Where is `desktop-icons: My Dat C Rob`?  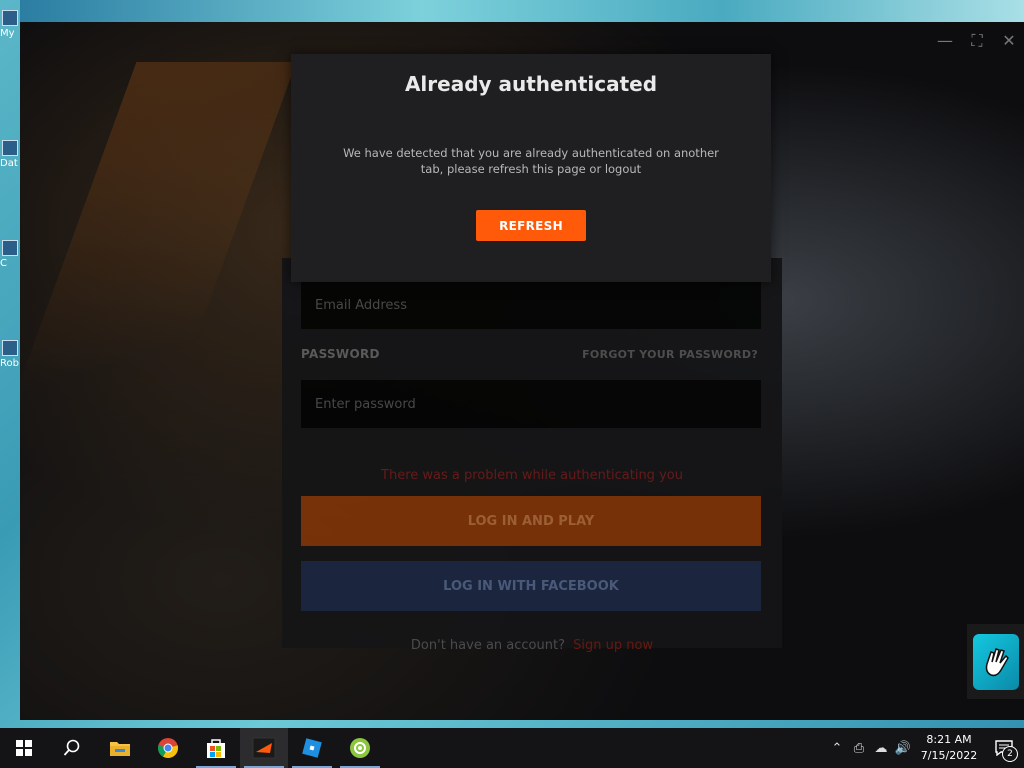 desktop-icons: My Dat C Rob is located at coordinates (10, 360).